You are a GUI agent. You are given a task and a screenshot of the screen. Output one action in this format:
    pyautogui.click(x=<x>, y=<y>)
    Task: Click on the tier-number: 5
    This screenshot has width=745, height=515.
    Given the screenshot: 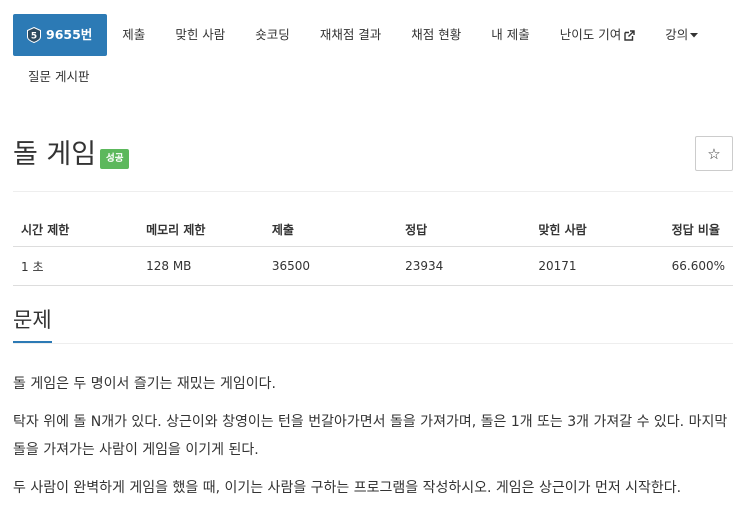 What is the action you would take?
    pyautogui.click(x=34, y=37)
    